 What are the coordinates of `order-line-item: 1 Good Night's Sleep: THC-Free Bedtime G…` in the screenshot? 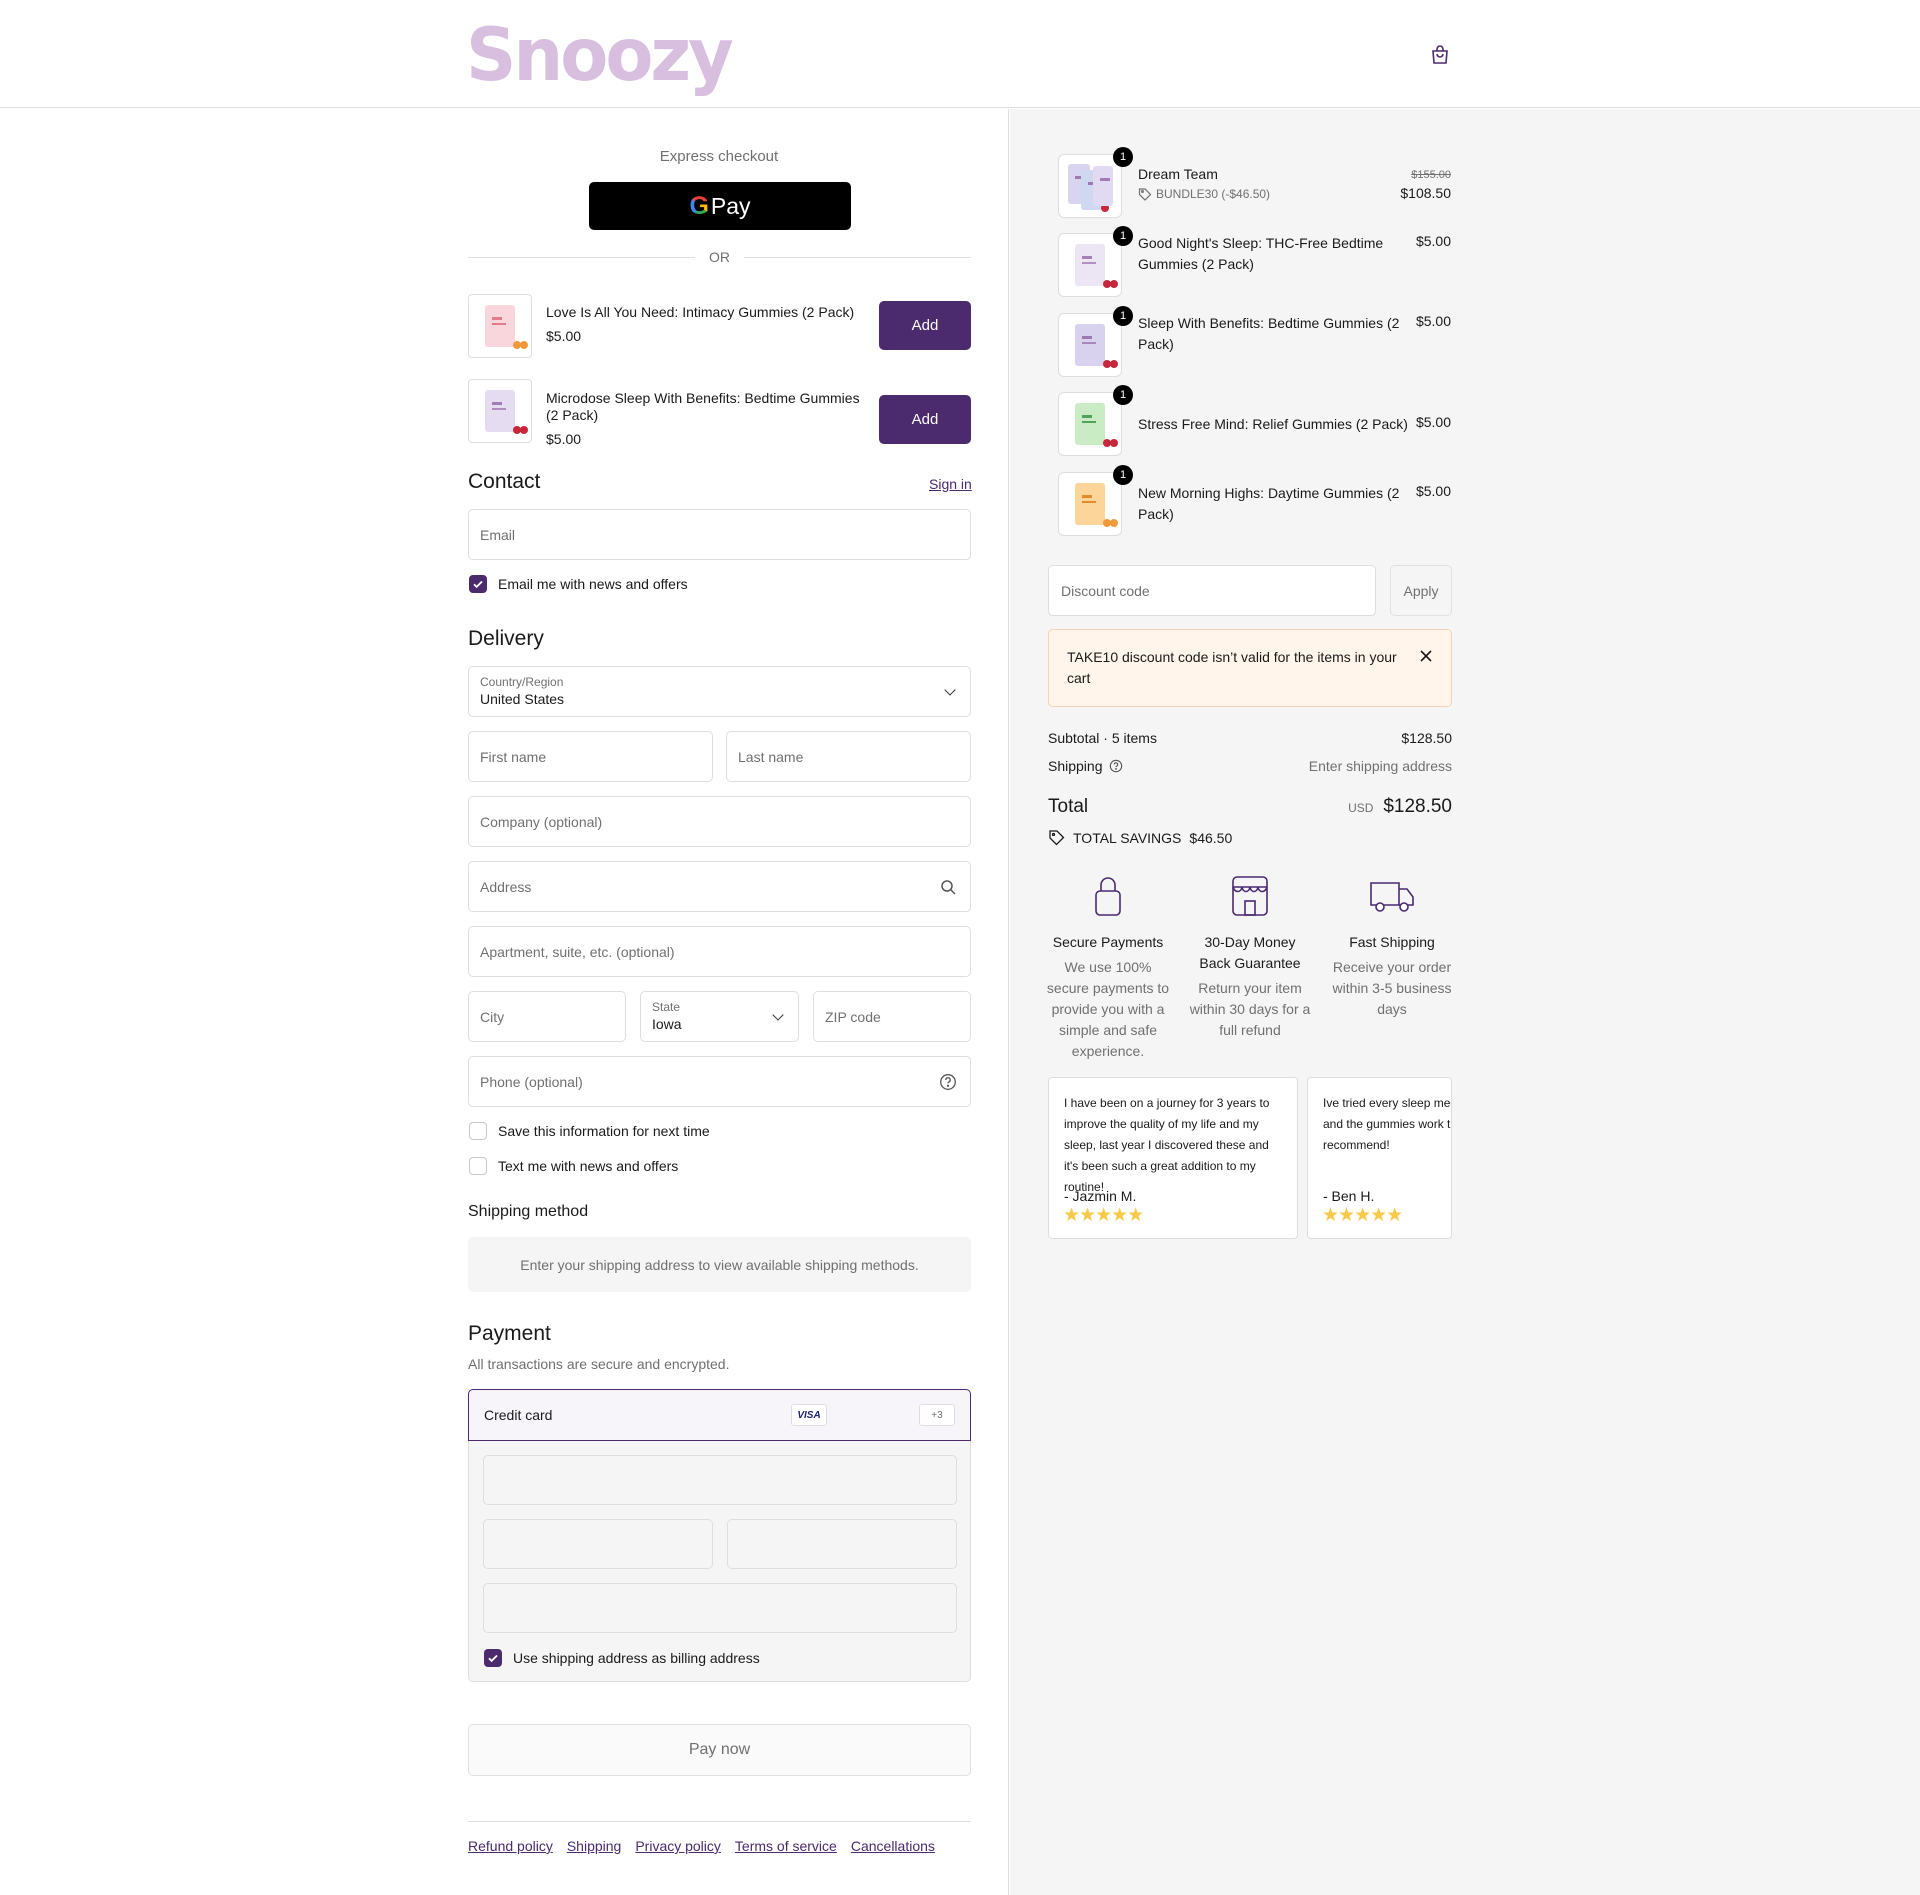 It's located at (1249, 262).